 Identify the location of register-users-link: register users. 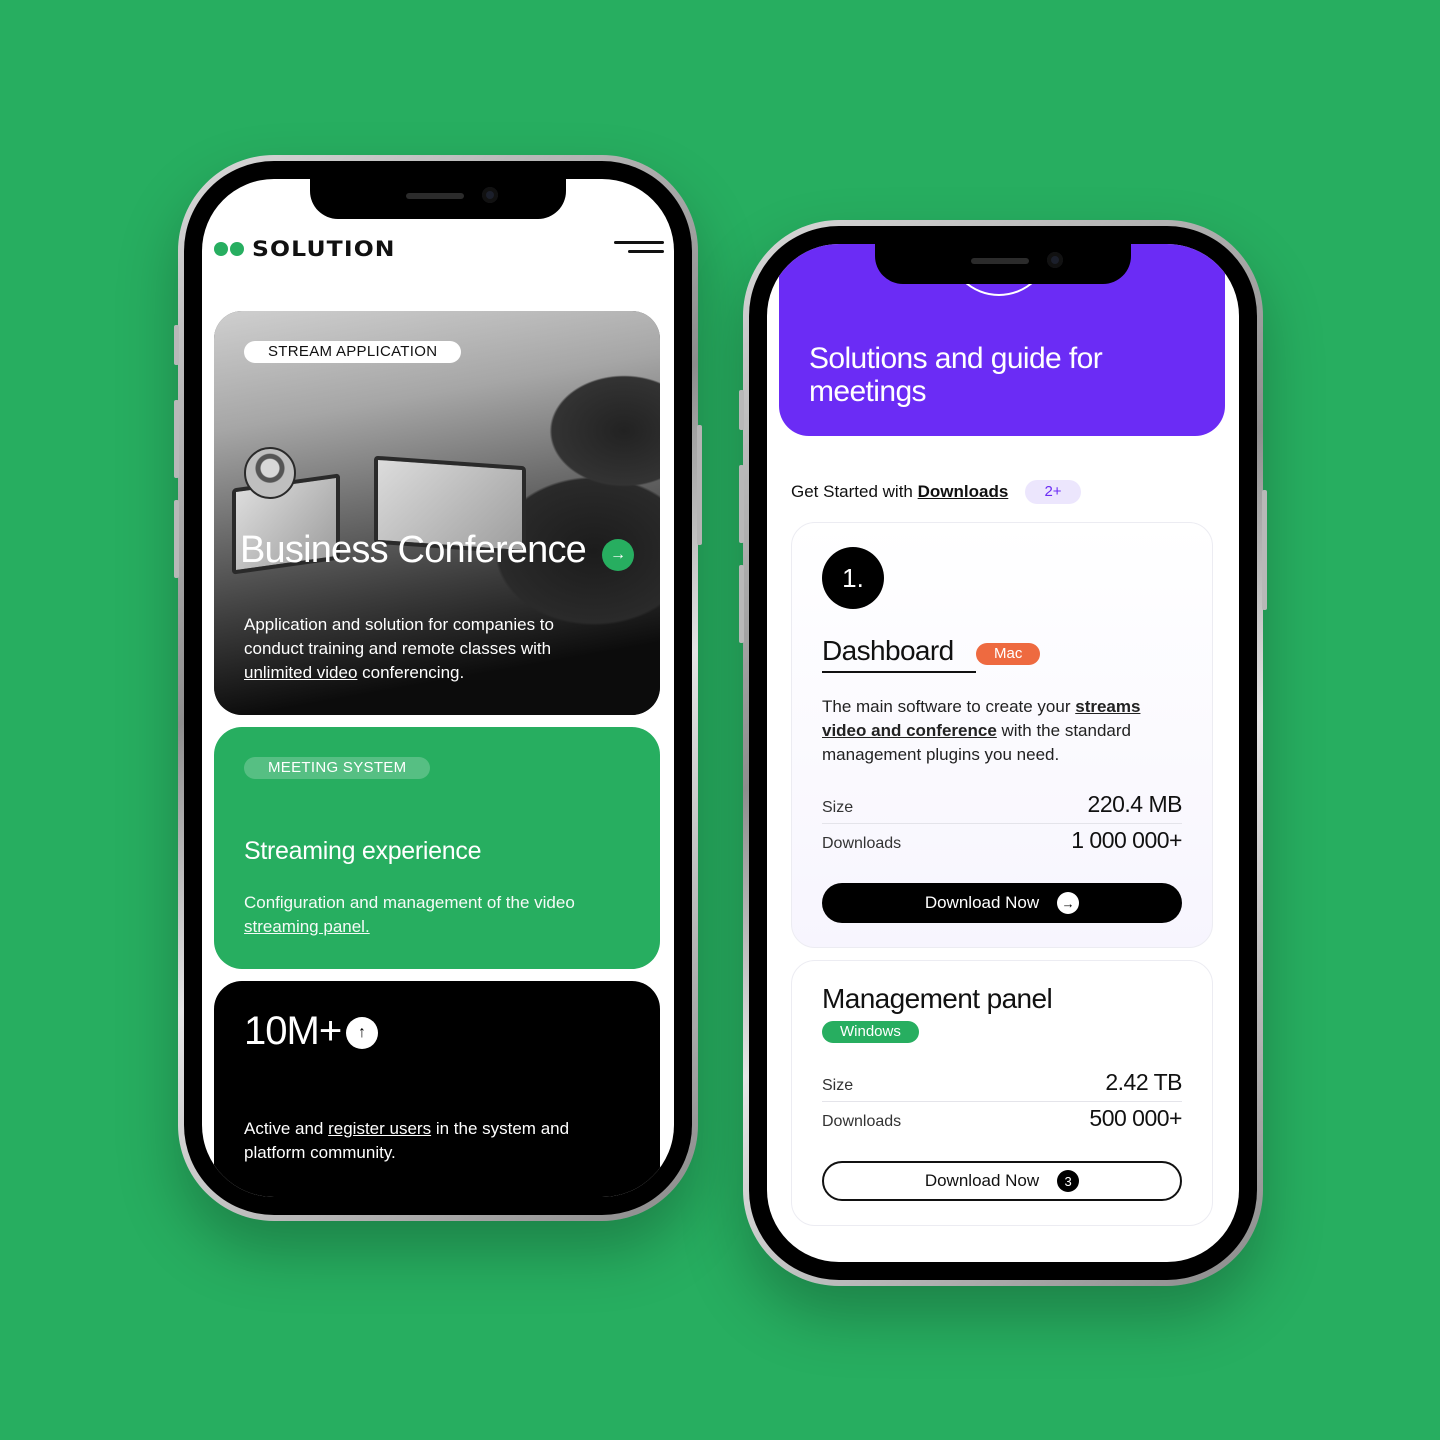
(379, 1128).